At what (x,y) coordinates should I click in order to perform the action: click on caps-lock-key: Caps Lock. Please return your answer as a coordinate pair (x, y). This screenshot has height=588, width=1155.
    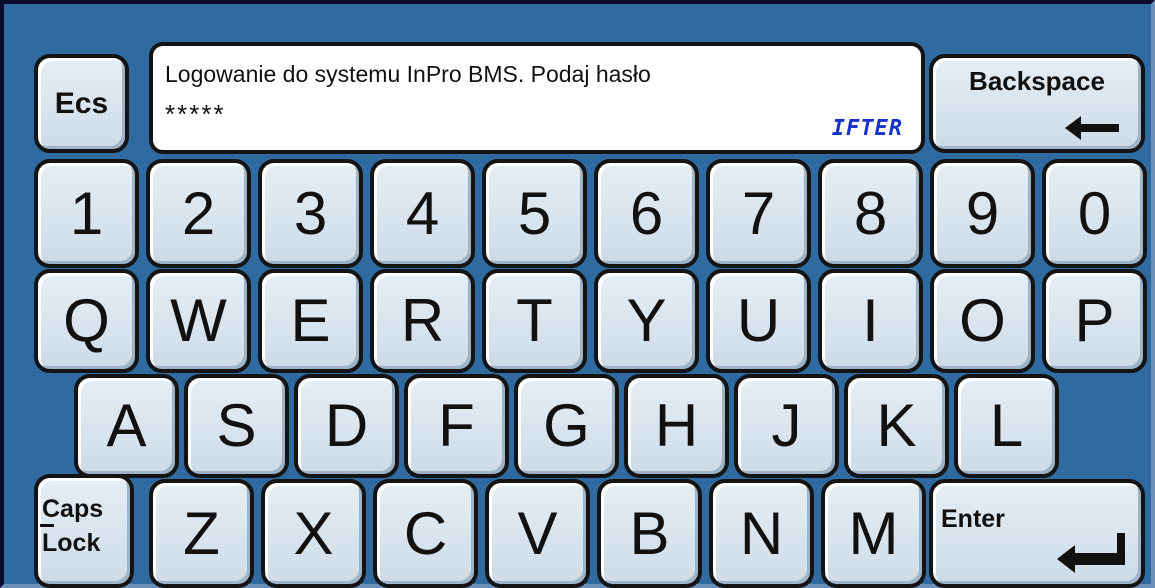
    Looking at the image, I should click on (84, 531).